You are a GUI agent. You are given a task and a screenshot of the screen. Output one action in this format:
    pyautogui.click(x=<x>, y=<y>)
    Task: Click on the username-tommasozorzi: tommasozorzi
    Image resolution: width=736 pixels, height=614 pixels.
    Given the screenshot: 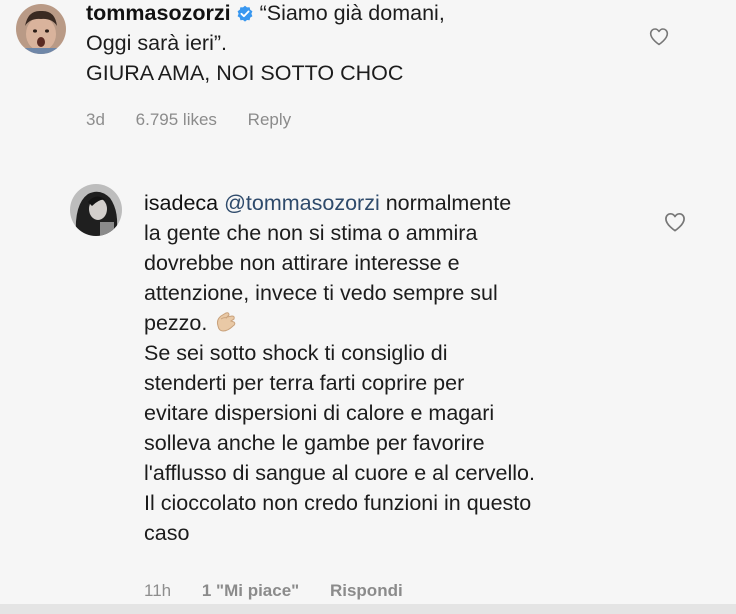 What is the action you would take?
    pyautogui.click(x=158, y=13)
    